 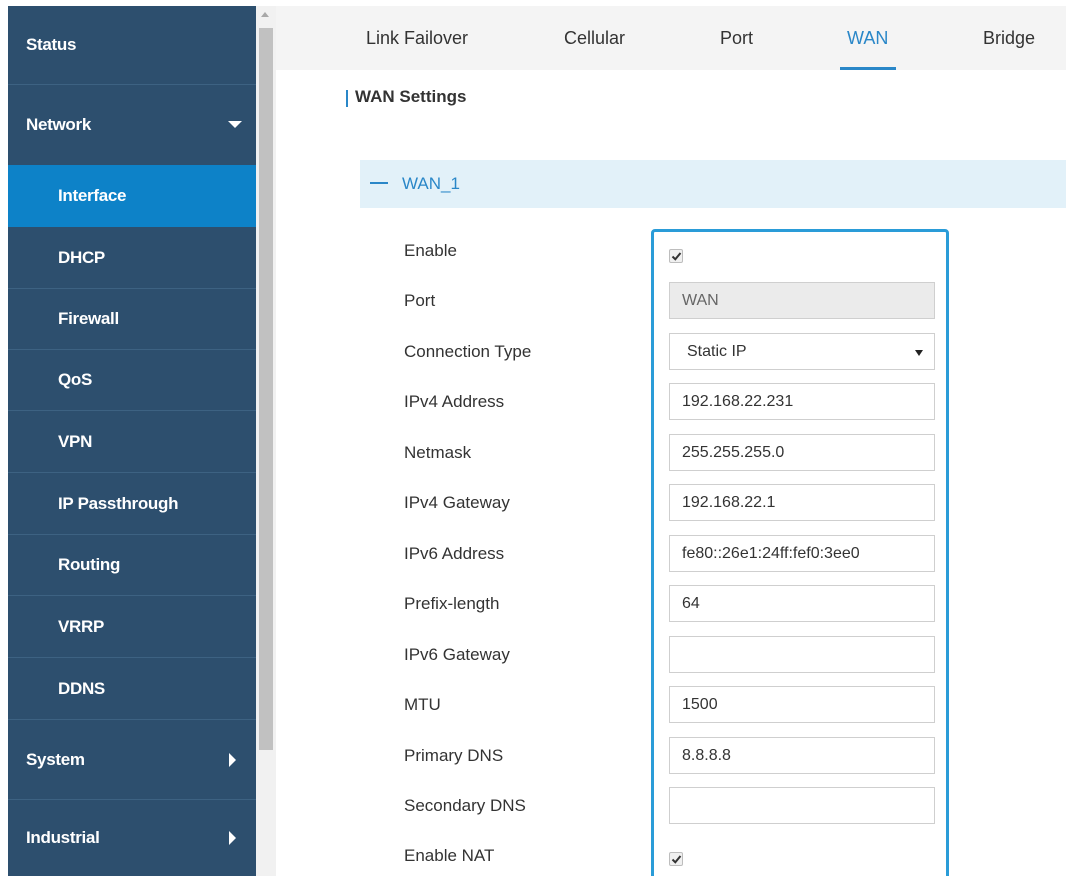 I want to click on sidebar-item-dhcp: DHCP, so click(x=132, y=257).